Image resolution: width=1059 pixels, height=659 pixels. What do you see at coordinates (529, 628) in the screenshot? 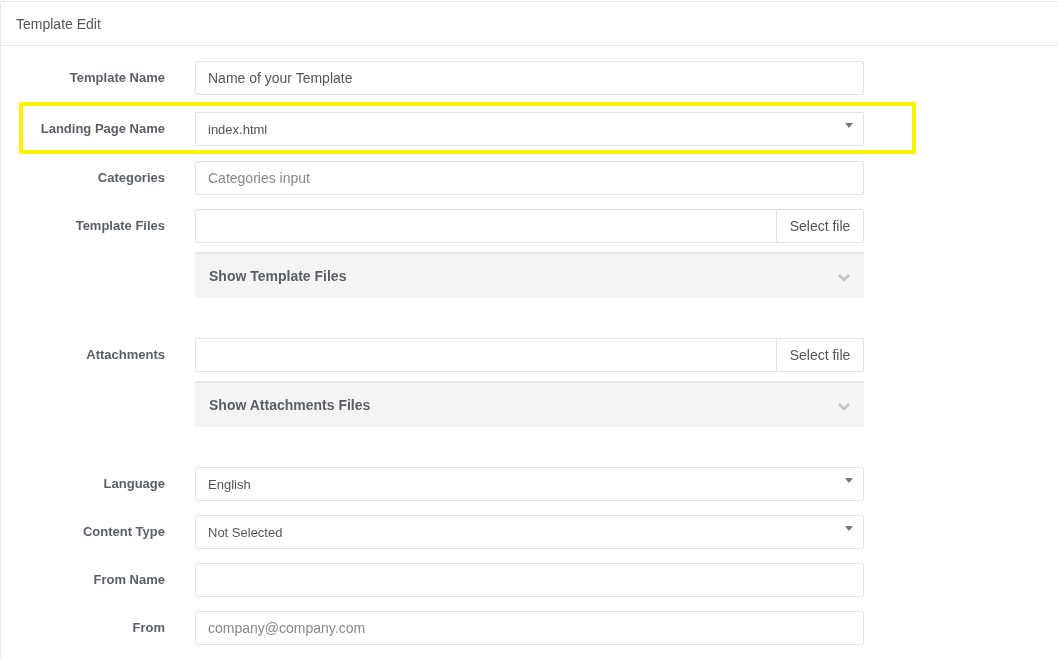
I see `text-field: company@company.com` at bounding box center [529, 628].